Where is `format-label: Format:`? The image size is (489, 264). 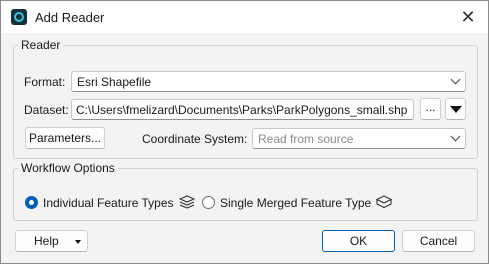
format-label: Format: is located at coordinates (45, 82).